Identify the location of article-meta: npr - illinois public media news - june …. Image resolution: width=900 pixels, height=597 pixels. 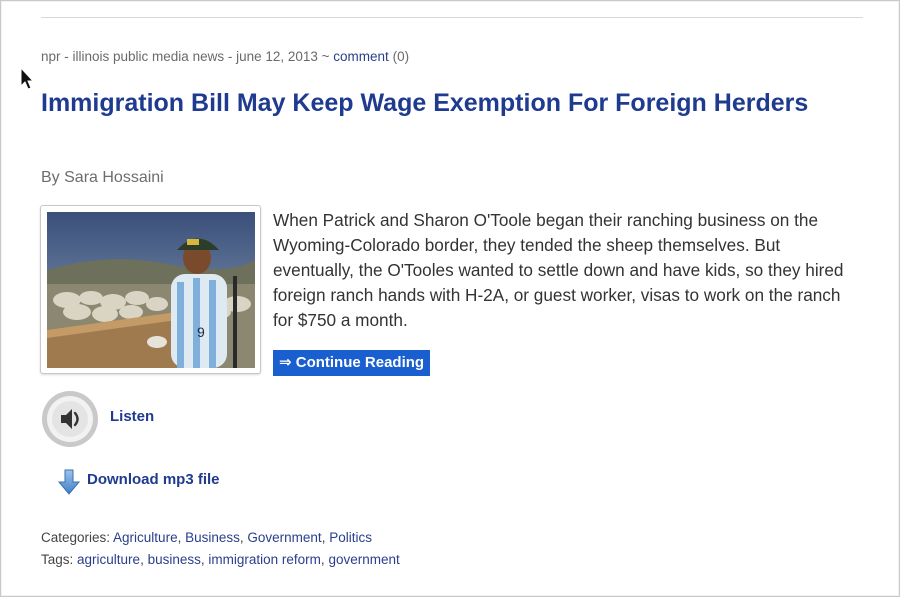
(225, 56).